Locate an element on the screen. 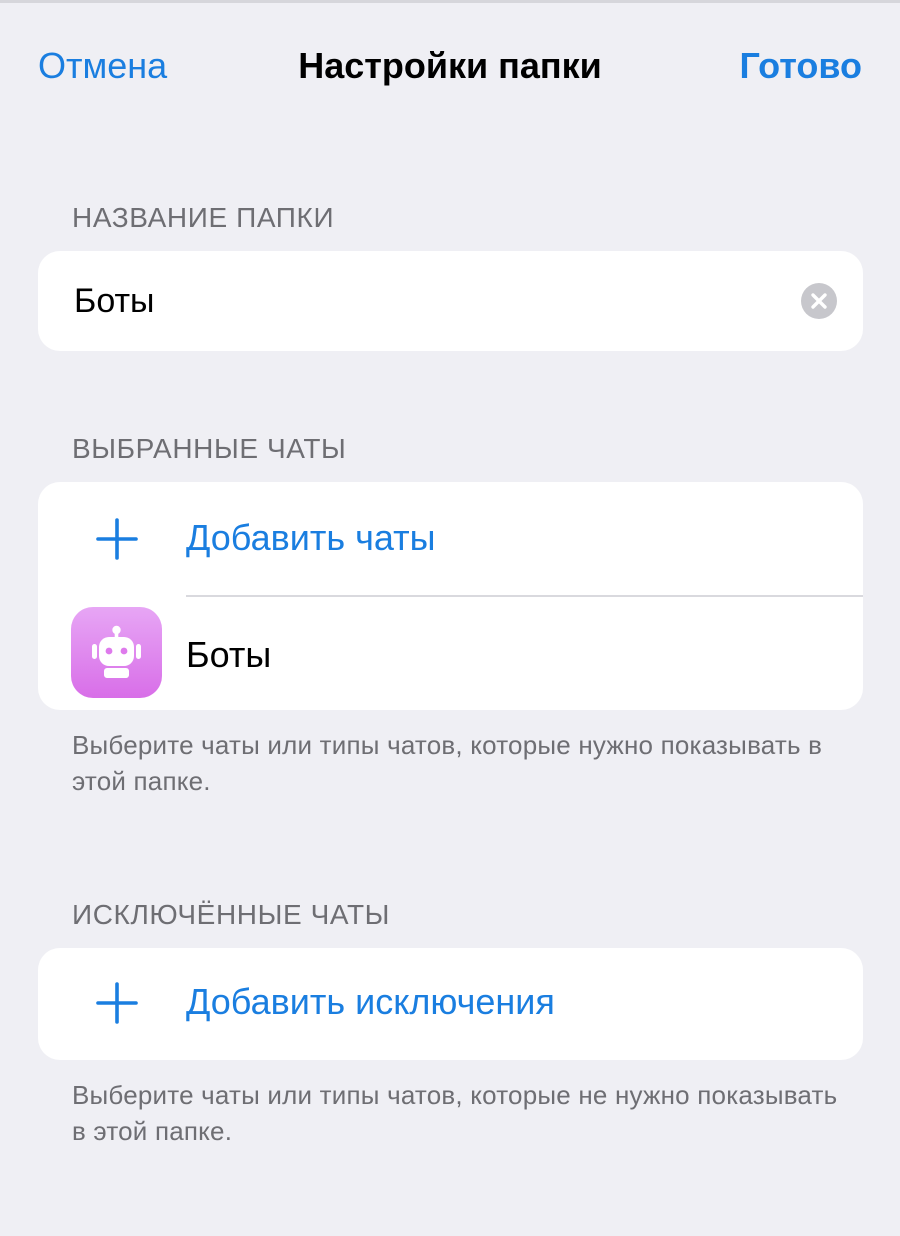  cancel-button: Отмена is located at coordinates (102, 66).